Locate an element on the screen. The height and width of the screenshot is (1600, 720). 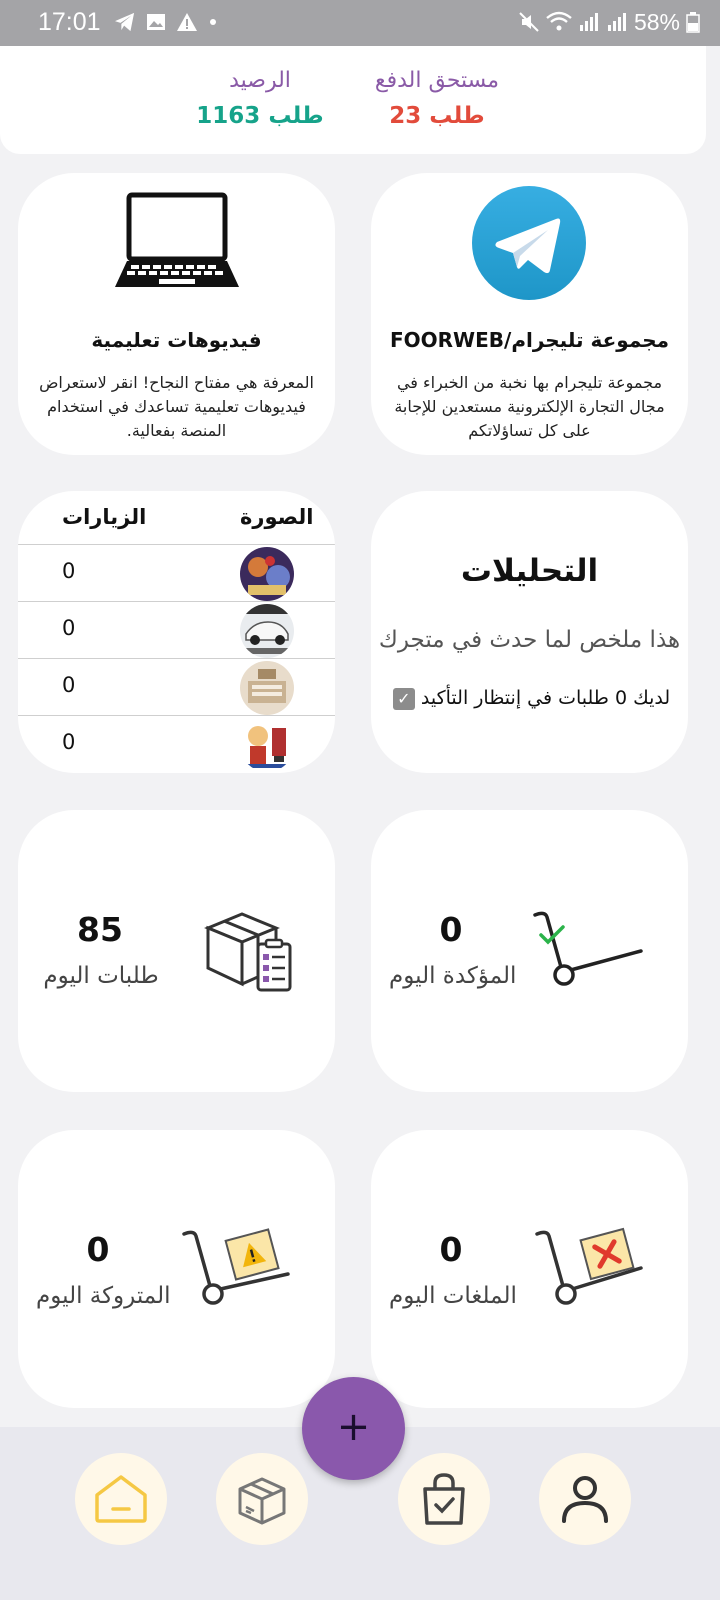
due-payment: مستحق الدفع 23 طلب is located at coordinates (437, 98).